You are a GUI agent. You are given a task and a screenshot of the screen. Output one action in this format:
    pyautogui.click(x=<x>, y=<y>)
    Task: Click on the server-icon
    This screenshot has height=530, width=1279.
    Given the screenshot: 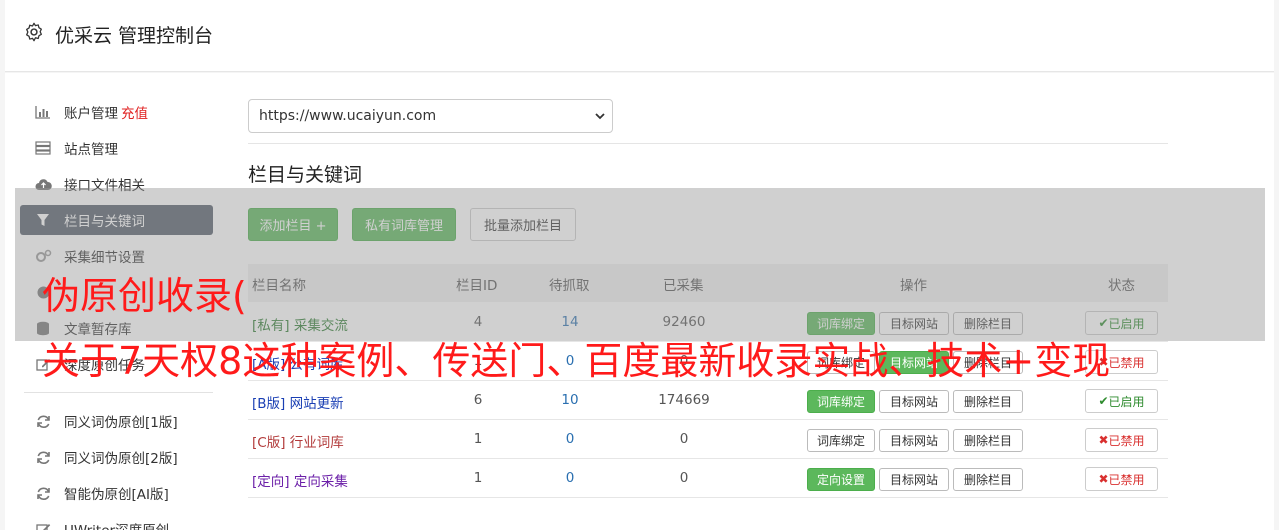 What is the action you would take?
    pyautogui.click(x=43, y=148)
    